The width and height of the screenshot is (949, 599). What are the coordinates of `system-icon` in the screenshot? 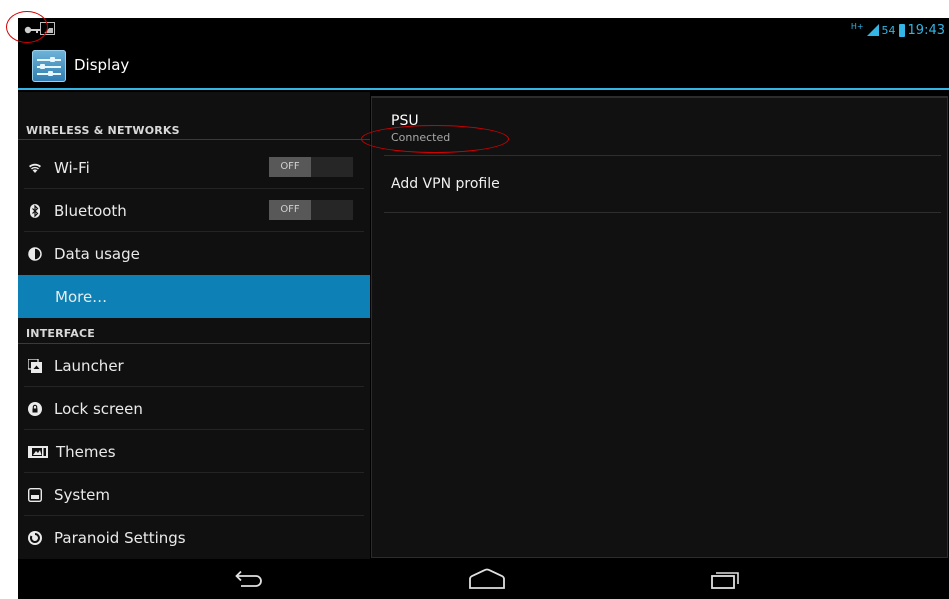 It's located at (35, 494).